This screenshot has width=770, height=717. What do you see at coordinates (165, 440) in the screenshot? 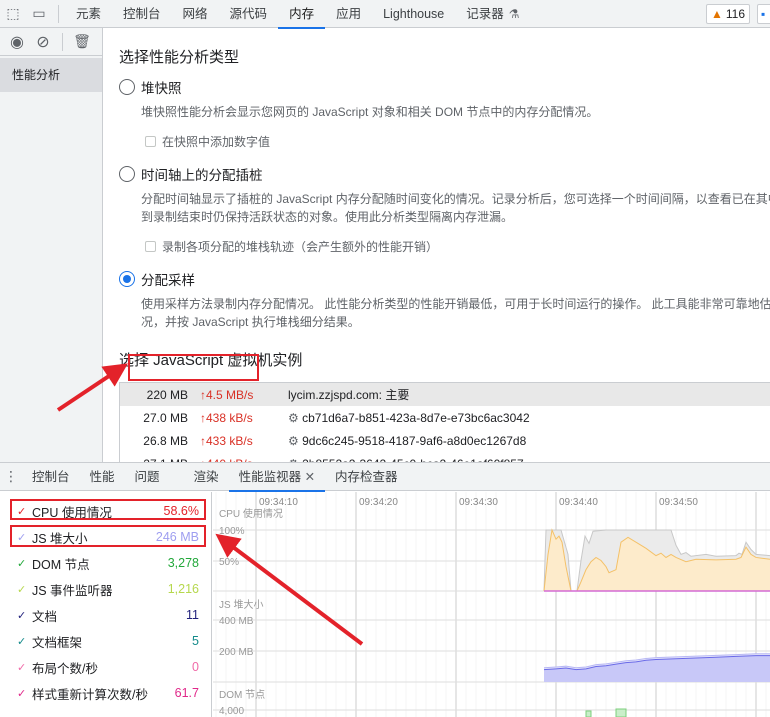
I see `vm-size: 26.8 MB` at bounding box center [165, 440].